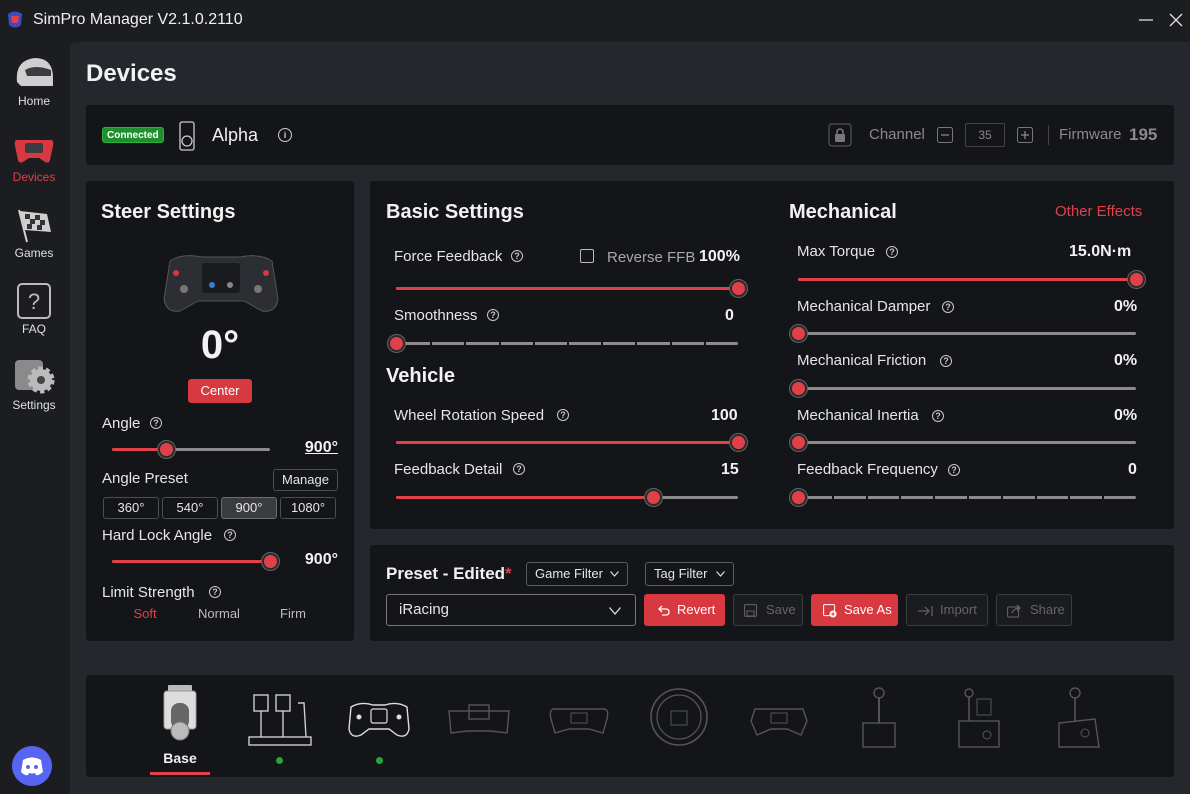  What do you see at coordinates (32, 766) in the screenshot?
I see `discord-icon` at bounding box center [32, 766].